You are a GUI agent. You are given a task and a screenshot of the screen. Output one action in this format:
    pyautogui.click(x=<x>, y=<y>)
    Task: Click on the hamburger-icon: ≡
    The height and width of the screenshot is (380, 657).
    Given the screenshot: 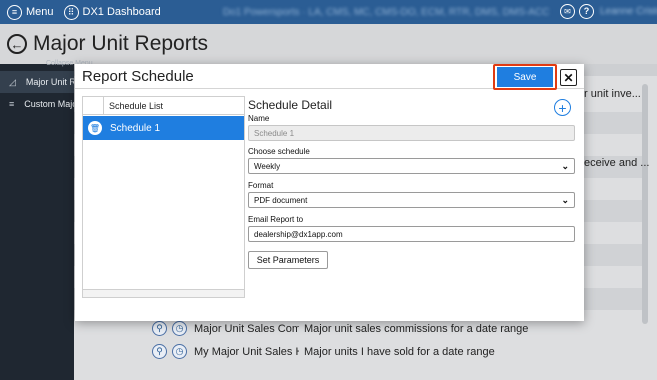 What is the action you would take?
    pyautogui.click(x=14, y=12)
    